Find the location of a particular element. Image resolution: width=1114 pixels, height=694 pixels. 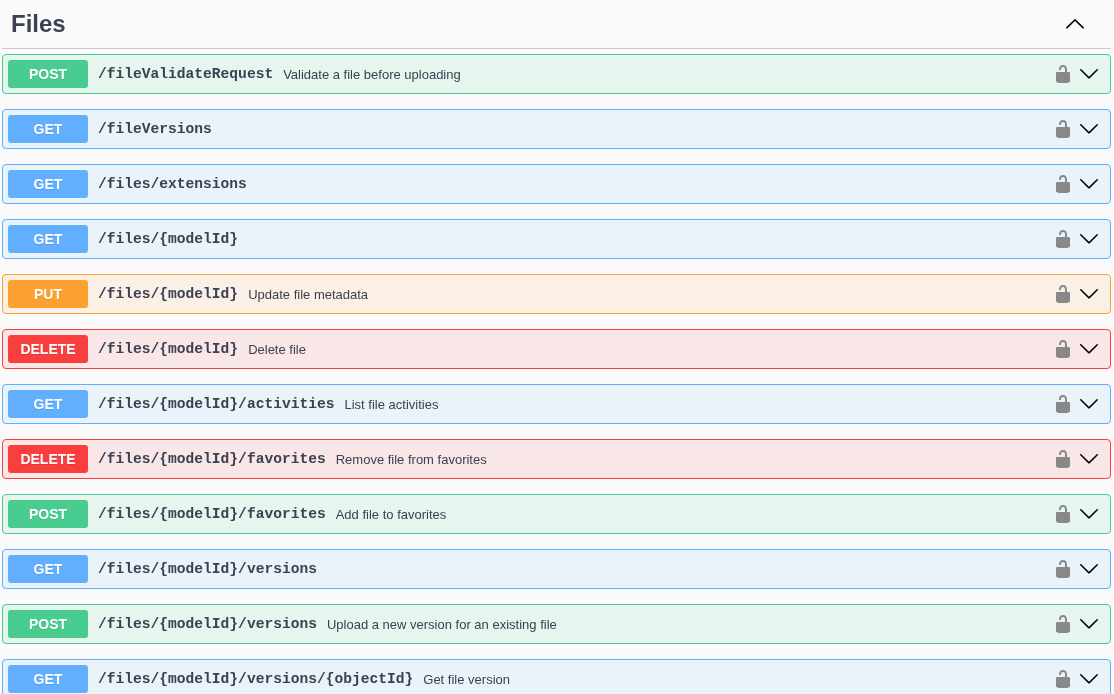

operation-row: GET /files/{modelId} is located at coordinates (556, 239).